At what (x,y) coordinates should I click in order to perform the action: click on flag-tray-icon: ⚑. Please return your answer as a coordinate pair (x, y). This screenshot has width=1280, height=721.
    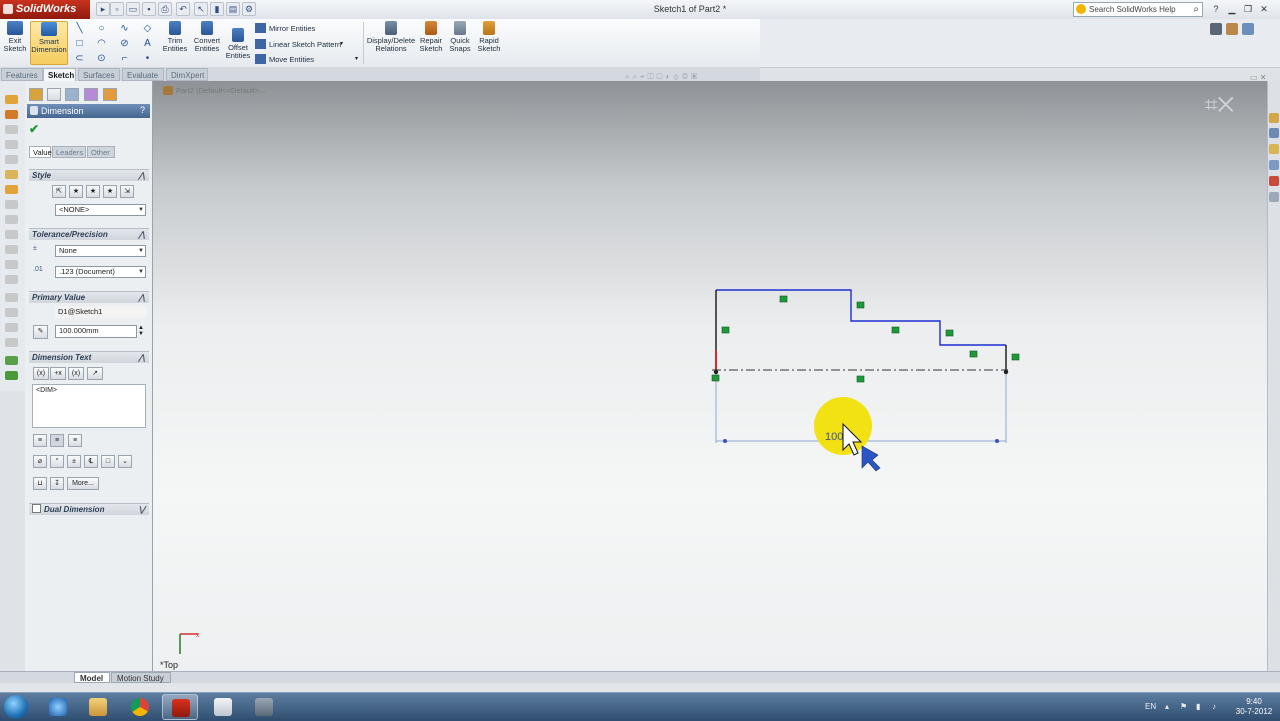
    Looking at the image, I should click on (1185, 707).